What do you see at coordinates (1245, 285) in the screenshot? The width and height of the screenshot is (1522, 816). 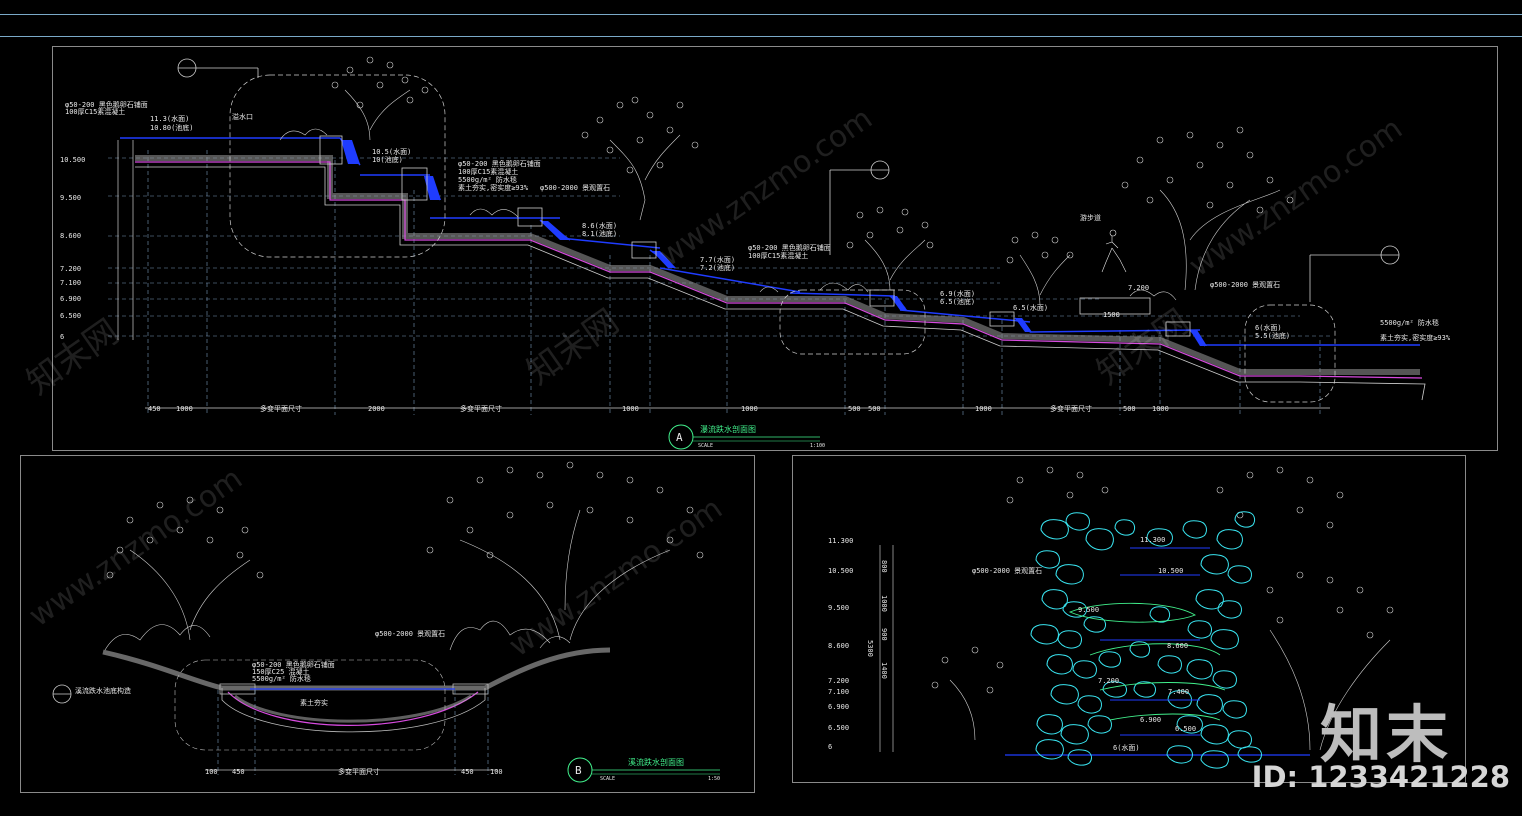 I see `callout-a-10: φ500-2000 景观置石` at bounding box center [1245, 285].